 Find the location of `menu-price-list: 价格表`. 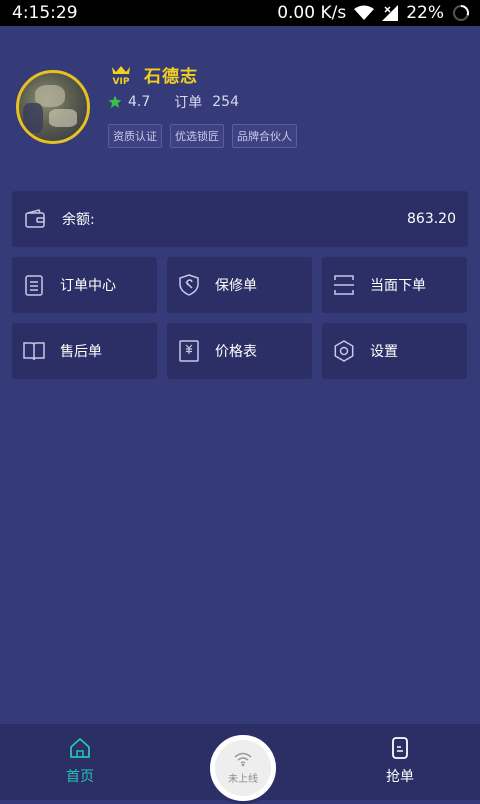

menu-price-list: 价格表 is located at coordinates (239, 351).